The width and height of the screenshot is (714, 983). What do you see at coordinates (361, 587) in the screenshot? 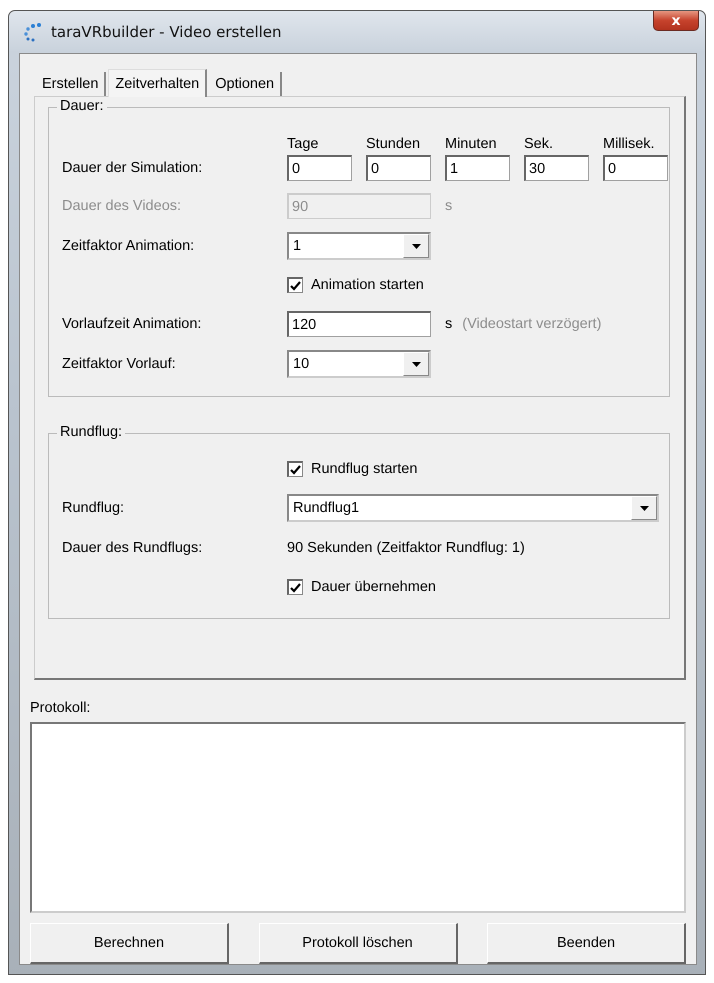
I see `checkbox: Dauer übernehmen` at bounding box center [361, 587].